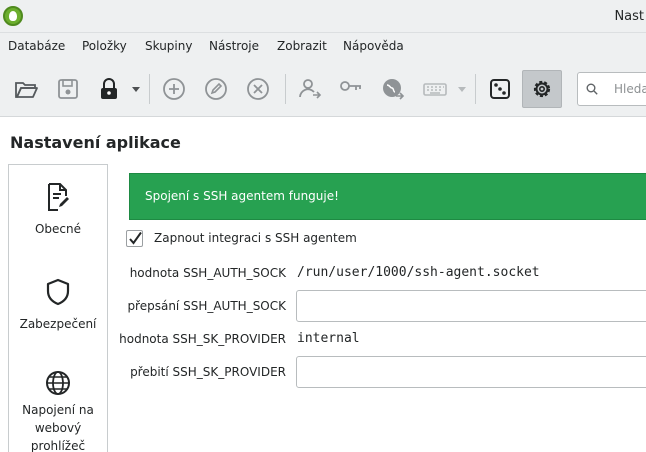 The height and width of the screenshot is (452, 646). I want to click on open-database-button, so click(26, 89).